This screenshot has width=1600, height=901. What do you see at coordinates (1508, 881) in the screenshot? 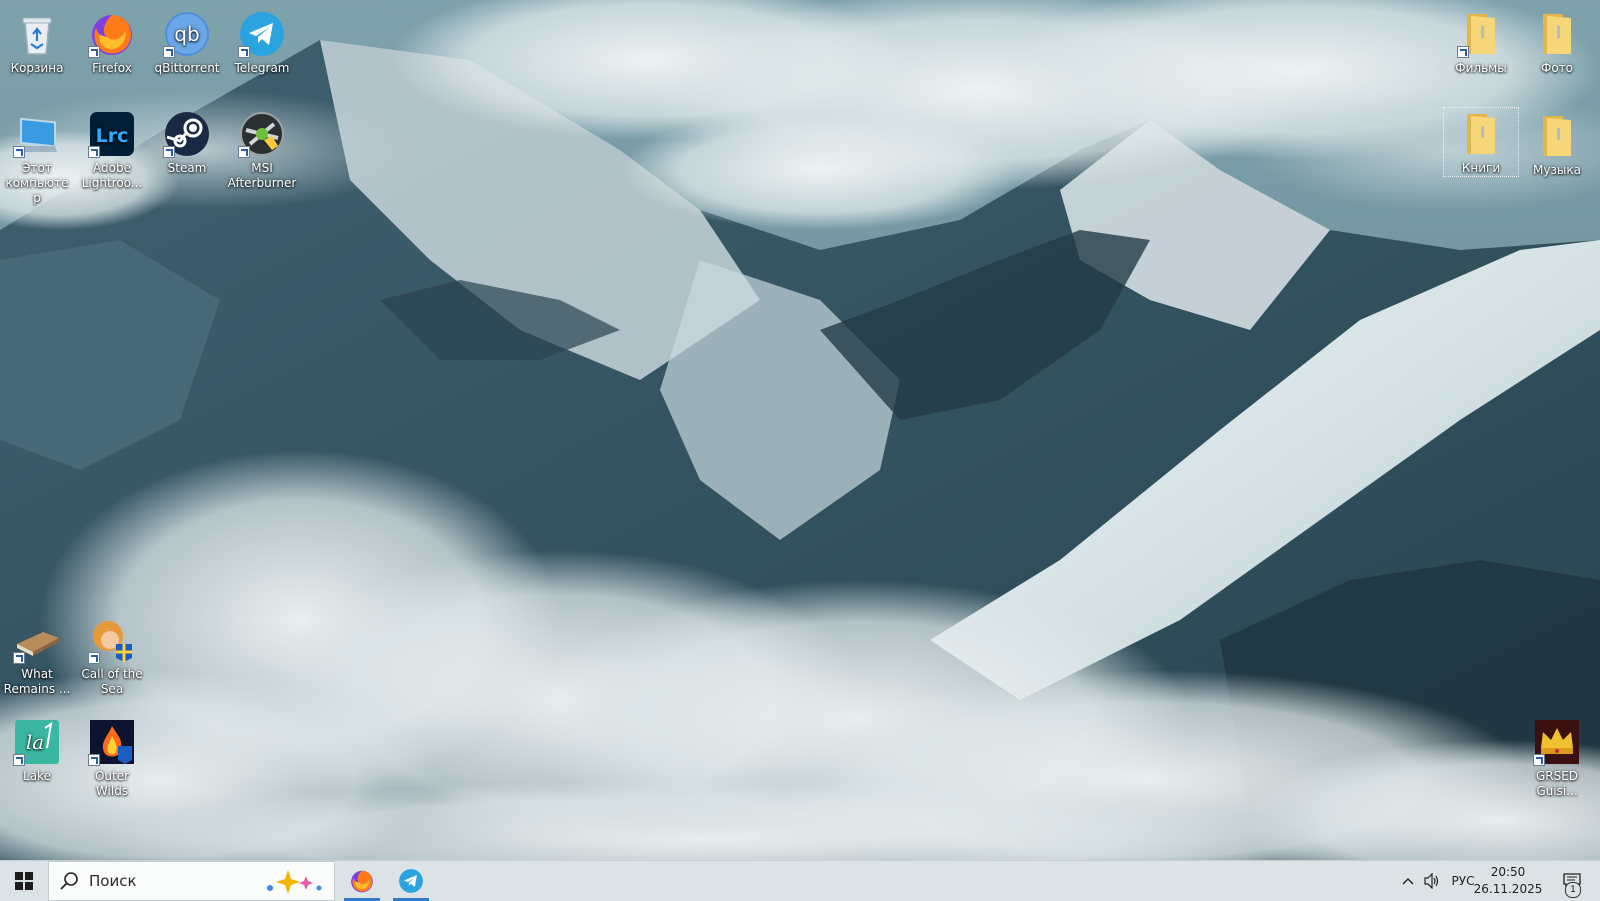
I see `clock: 20:50 26.11.2025` at bounding box center [1508, 881].